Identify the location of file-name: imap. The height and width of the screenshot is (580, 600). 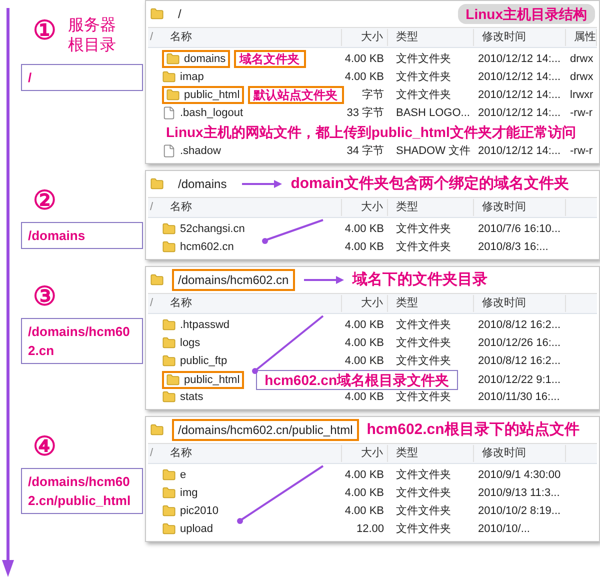
(192, 77).